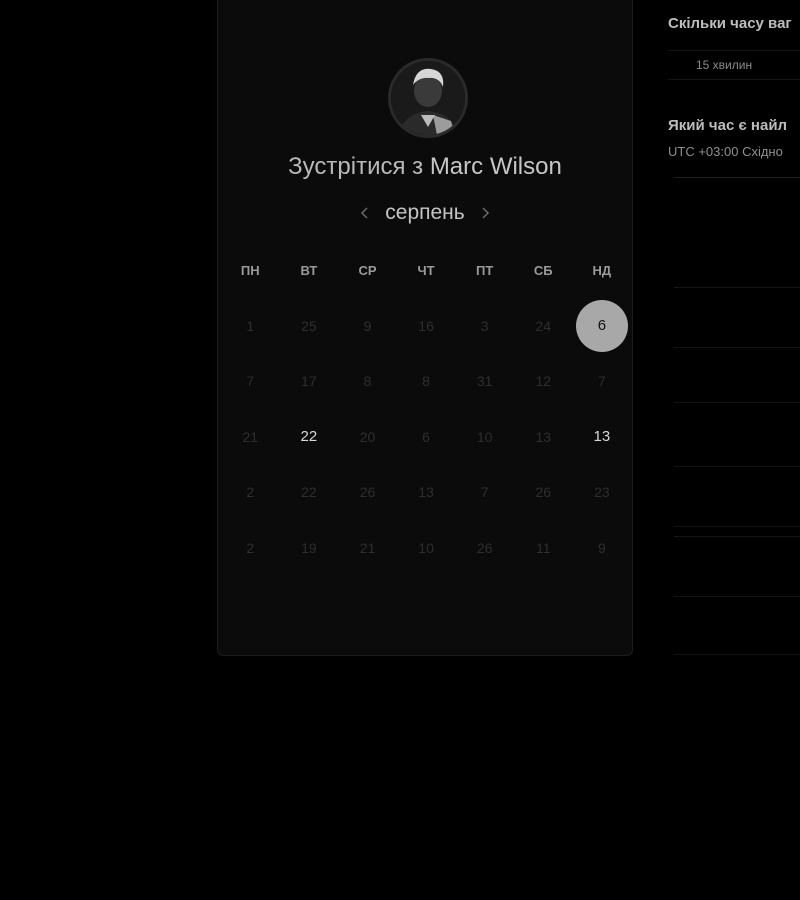 The image size is (800, 900). What do you see at coordinates (602, 492) in the screenshot?
I see `calendar-day: 23` at bounding box center [602, 492].